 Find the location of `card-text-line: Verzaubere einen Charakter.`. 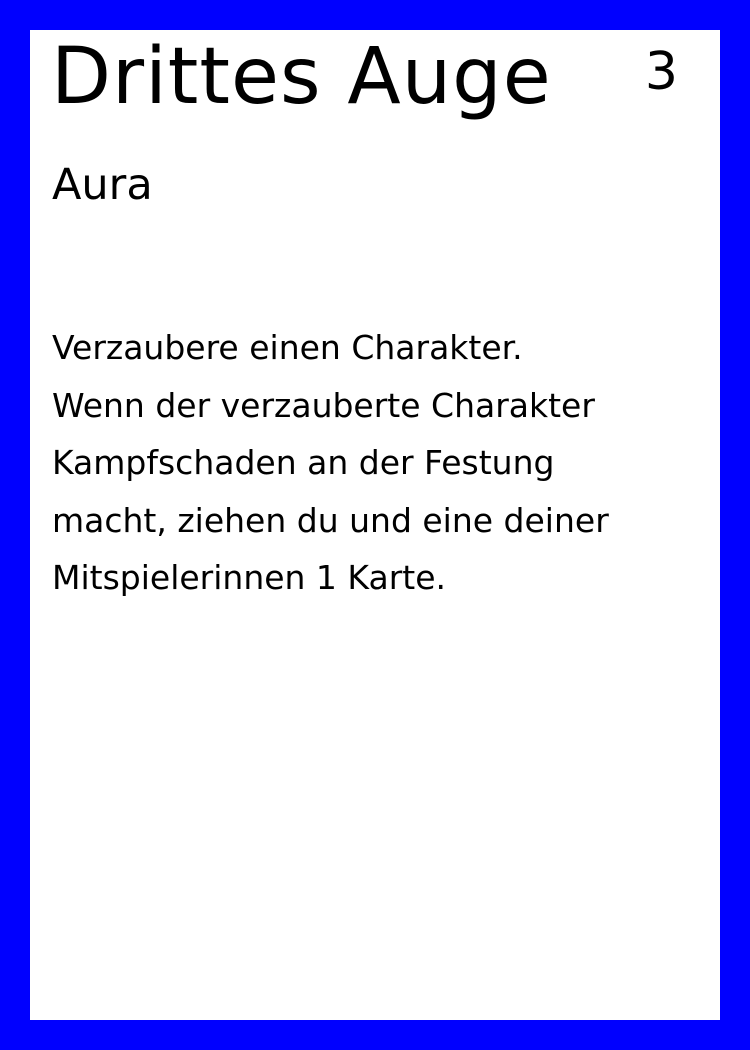

card-text-line: Verzaubere einen Charakter. is located at coordinates (287, 347).